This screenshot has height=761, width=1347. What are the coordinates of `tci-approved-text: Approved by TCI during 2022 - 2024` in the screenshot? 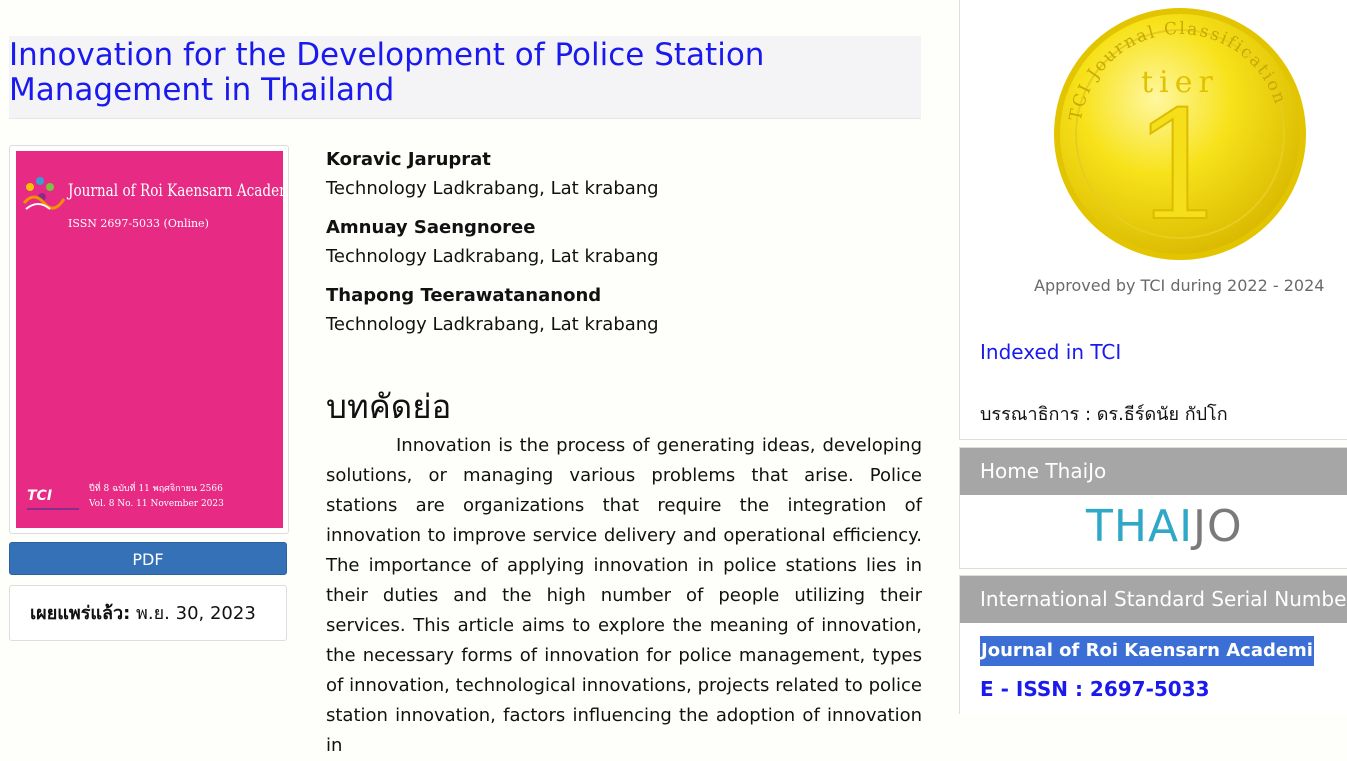 It's located at (1179, 285).